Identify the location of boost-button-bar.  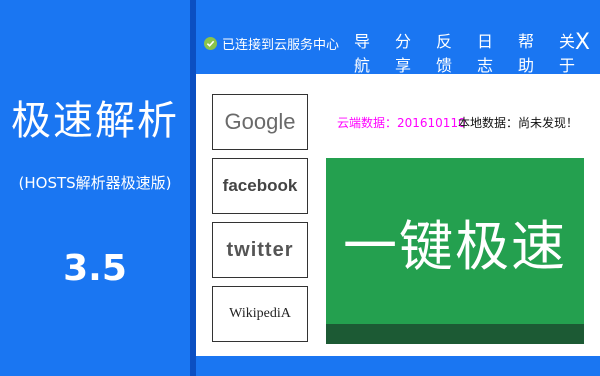
(455, 334).